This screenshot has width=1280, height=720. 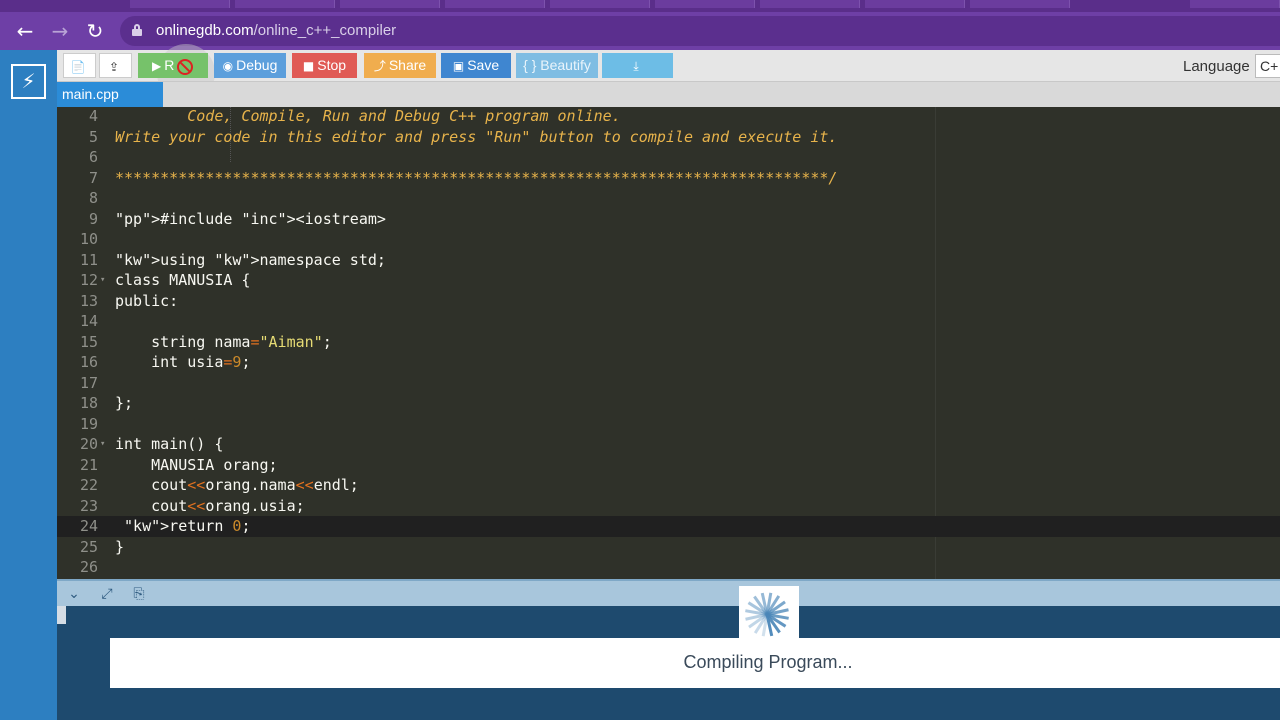 I want to click on line-number: 16, so click(x=88, y=362).